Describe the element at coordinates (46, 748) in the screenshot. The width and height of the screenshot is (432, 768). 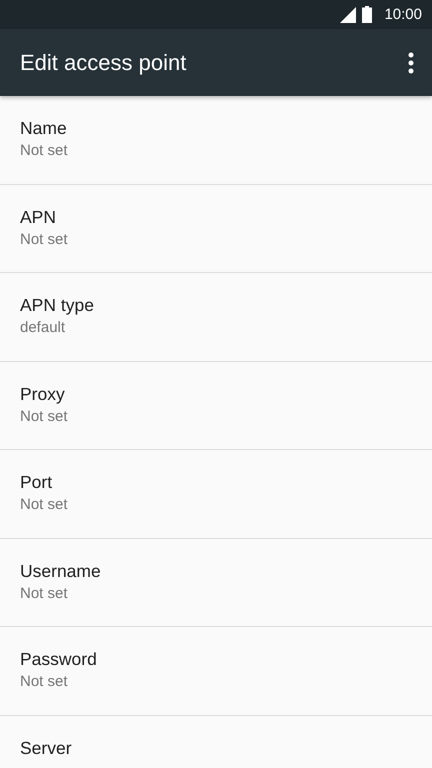
I see `setting-title: Server` at that location.